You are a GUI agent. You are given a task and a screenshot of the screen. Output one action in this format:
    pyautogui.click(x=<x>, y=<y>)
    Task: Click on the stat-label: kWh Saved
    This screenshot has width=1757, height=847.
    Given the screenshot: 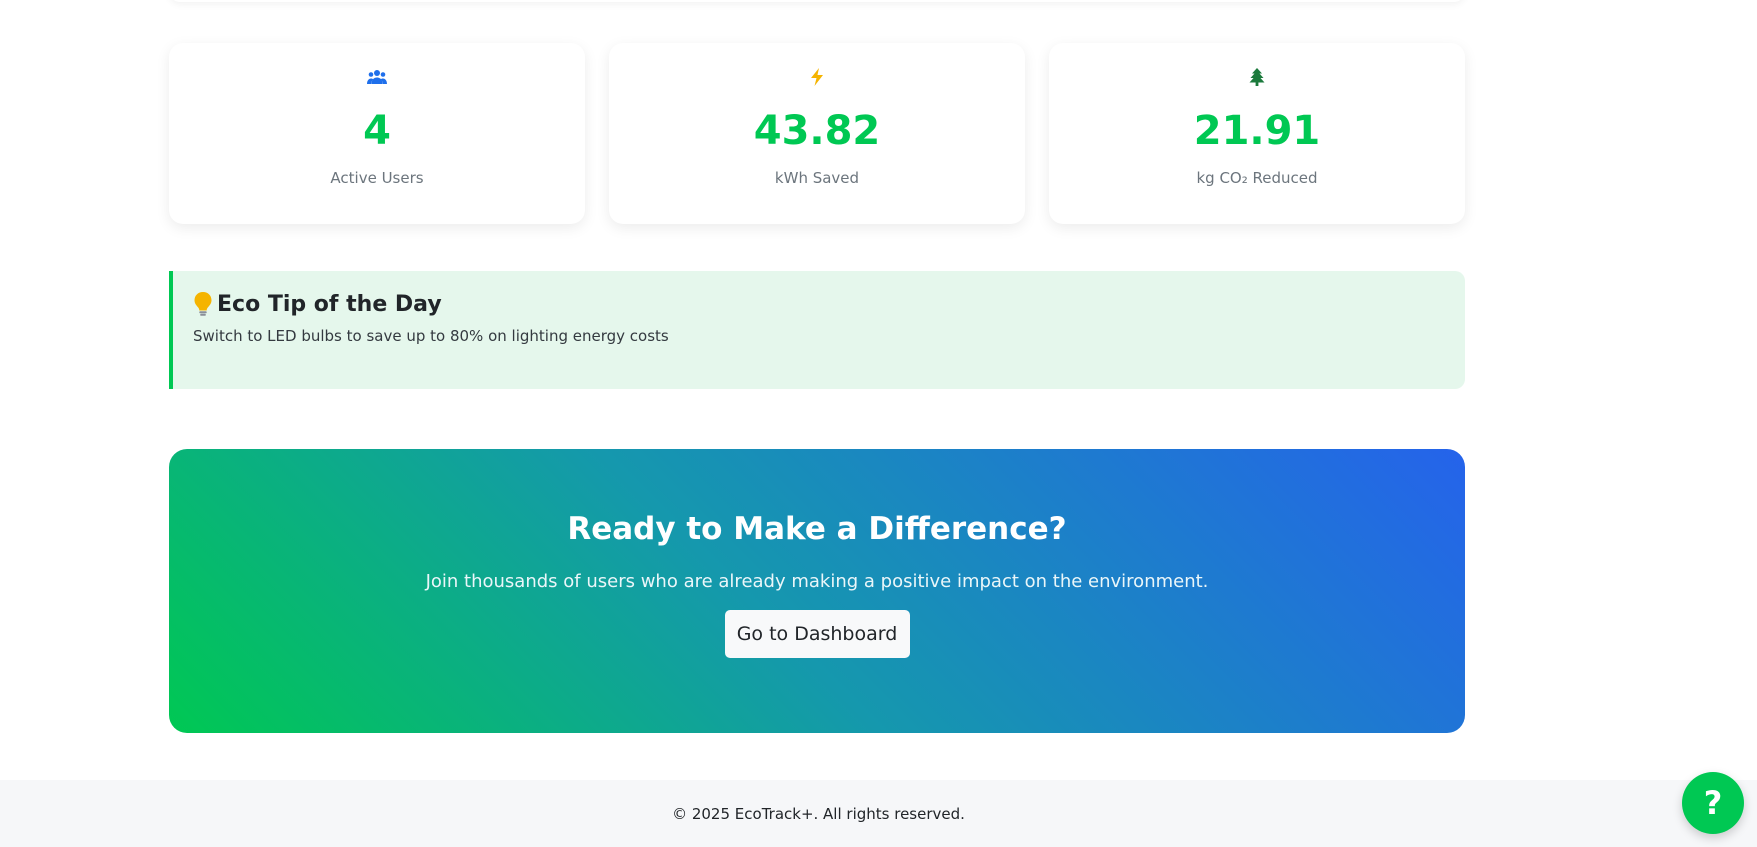 What is the action you would take?
    pyautogui.click(x=817, y=178)
    